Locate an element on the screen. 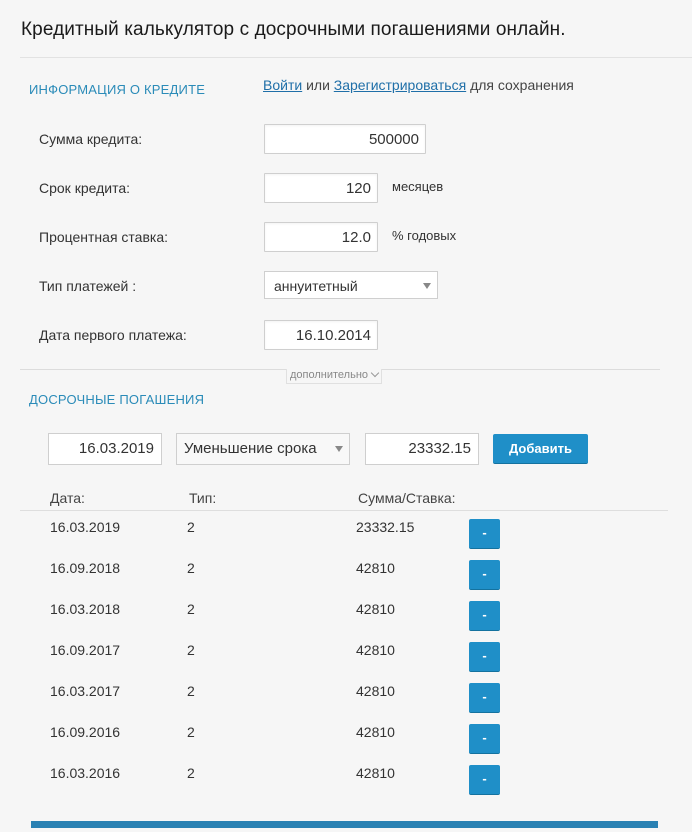 The width and height of the screenshot is (692, 832). table-row: 16.03.2018 2 42810 - is located at coordinates (346, 621).